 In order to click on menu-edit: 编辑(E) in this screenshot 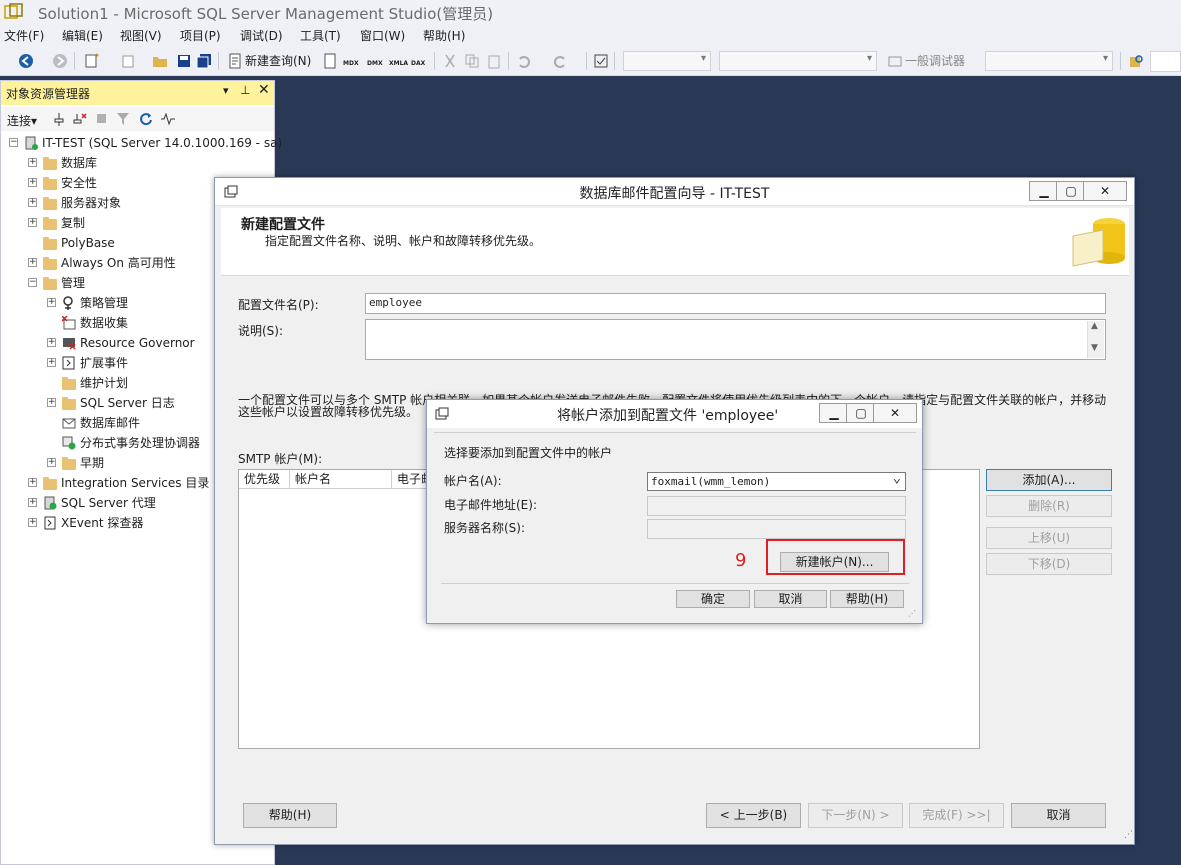, I will do `click(82, 35)`.